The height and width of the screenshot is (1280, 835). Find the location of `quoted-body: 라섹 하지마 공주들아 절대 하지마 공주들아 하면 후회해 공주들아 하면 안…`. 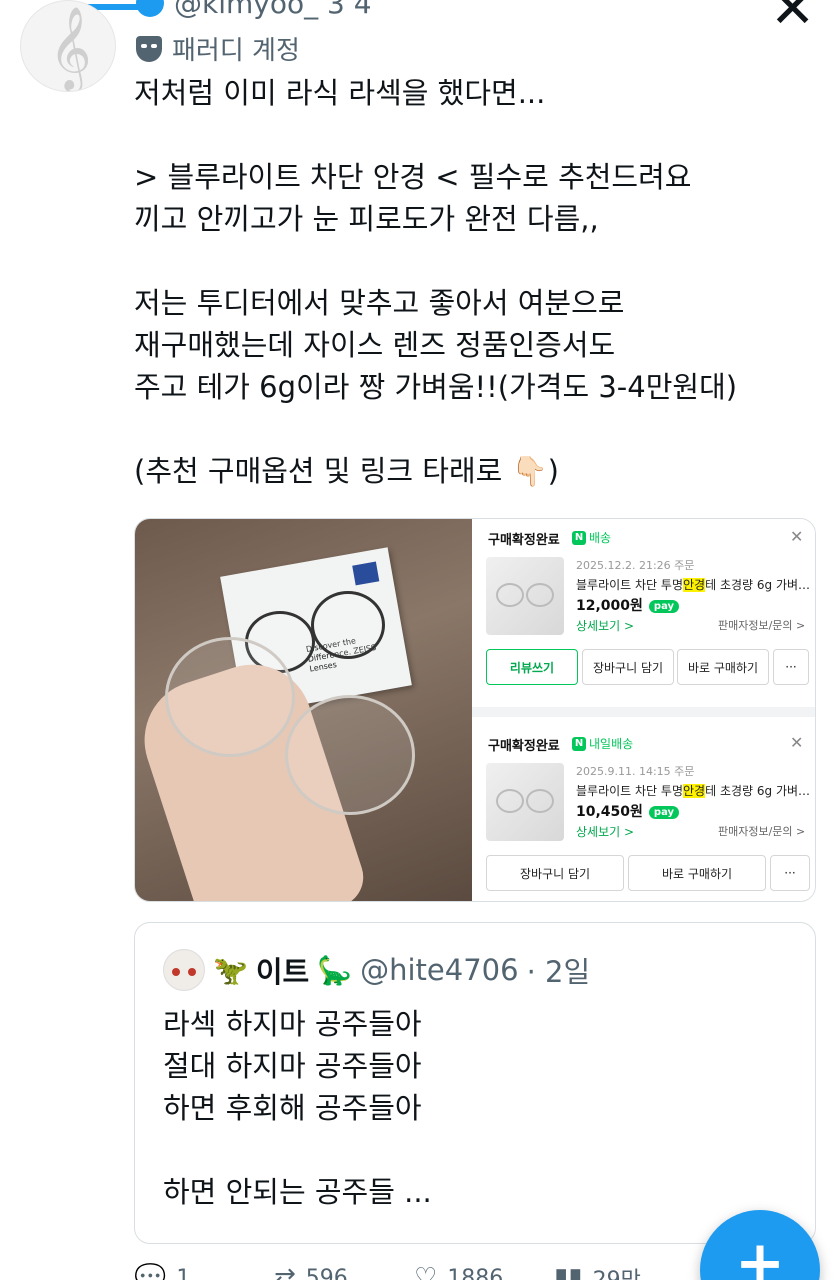

quoted-body: 라섹 하지마 공주들아 절대 하지마 공주들아 하면 후회해 공주들아 하면 안… is located at coordinates (297, 1108).